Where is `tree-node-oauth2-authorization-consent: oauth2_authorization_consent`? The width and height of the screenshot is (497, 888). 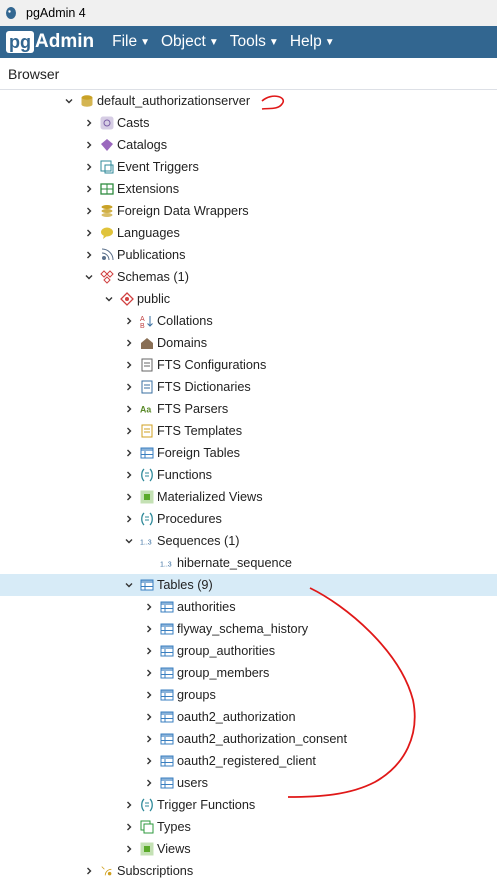 tree-node-oauth2-authorization-consent: oauth2_authorization_consent is located at coordinates (248, 739).